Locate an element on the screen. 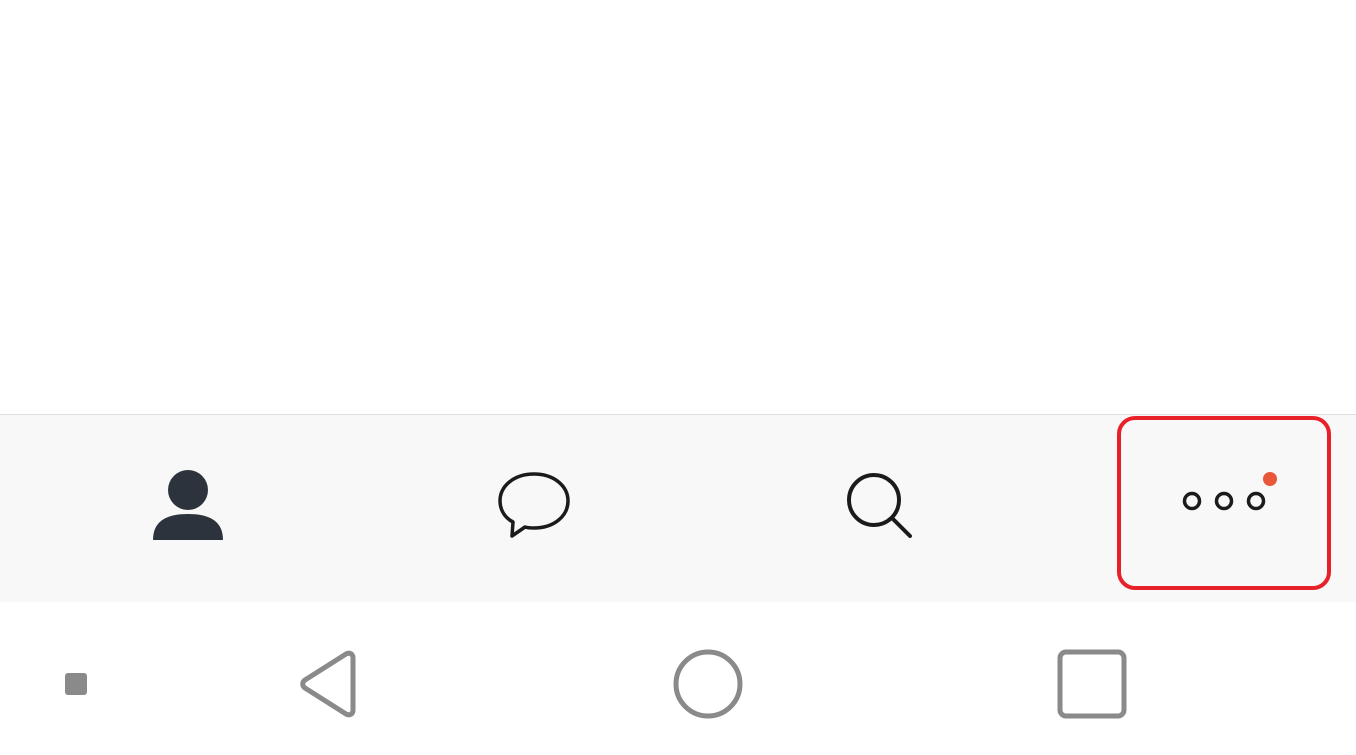 The image size is (1356, 755). chat-bubble-icon is located at coordinates (534, 508).